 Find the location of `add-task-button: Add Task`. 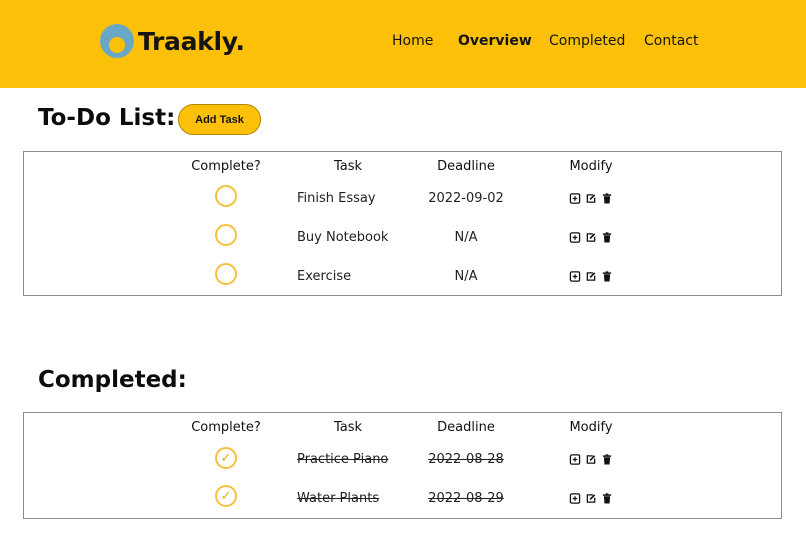

add-task-button: Add Task is located at coordinates (219, 119).